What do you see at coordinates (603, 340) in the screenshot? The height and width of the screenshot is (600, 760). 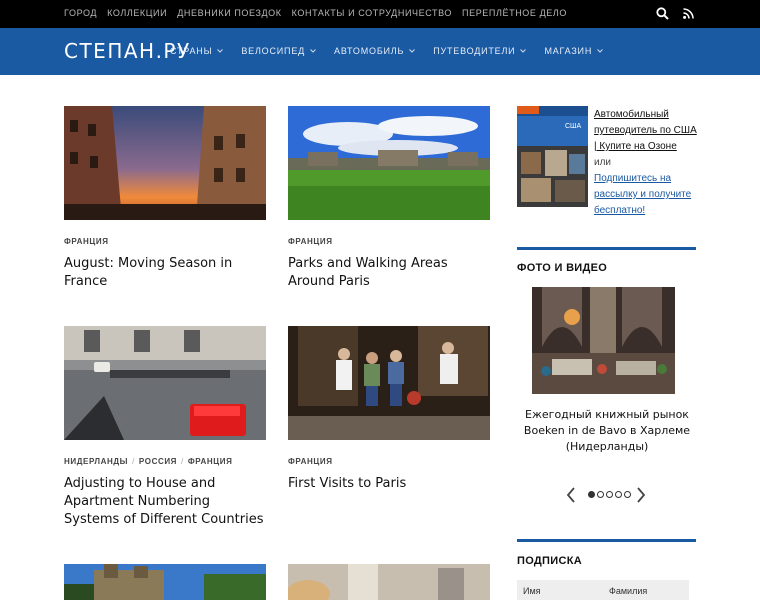 I see `slider-photo` at bounding box center [603, 340].